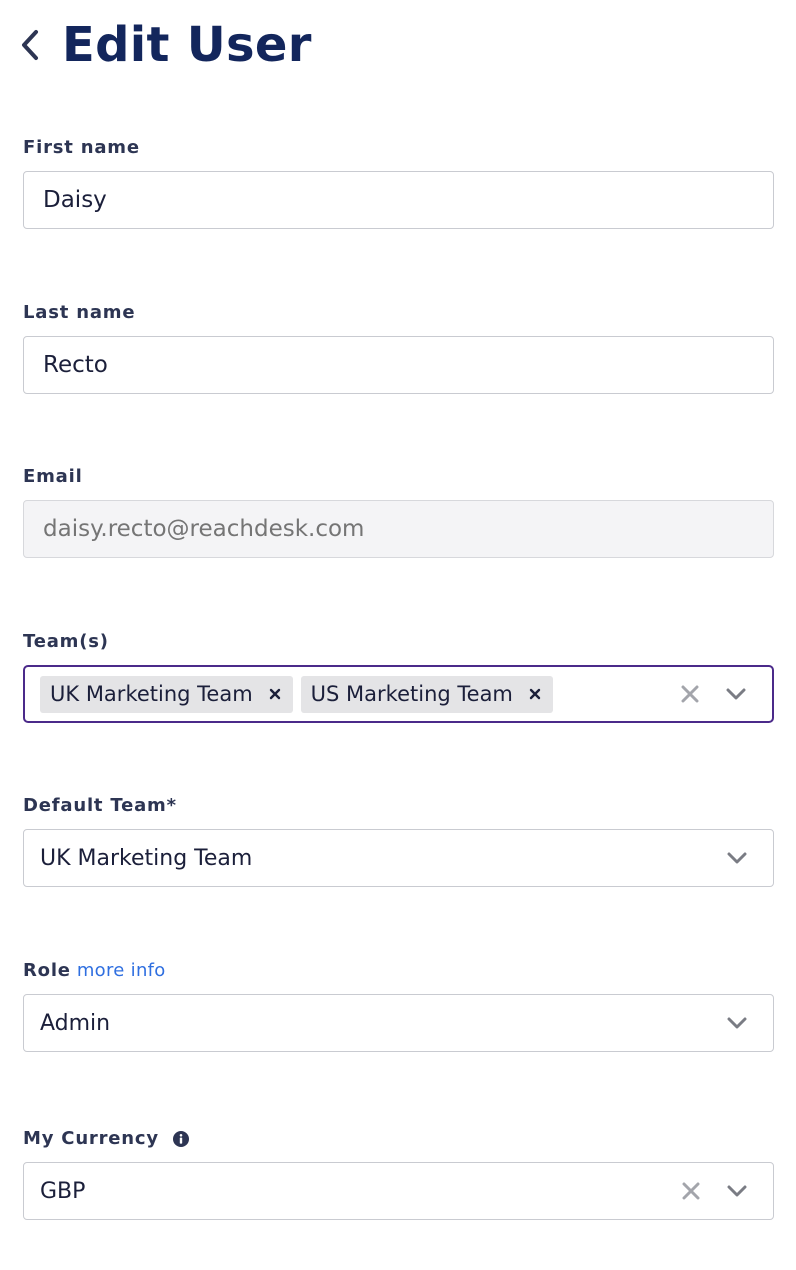 This screenshot has height=1270, width=796. I want to click on team-chip: UK Marketing Team, so click(166, 694).